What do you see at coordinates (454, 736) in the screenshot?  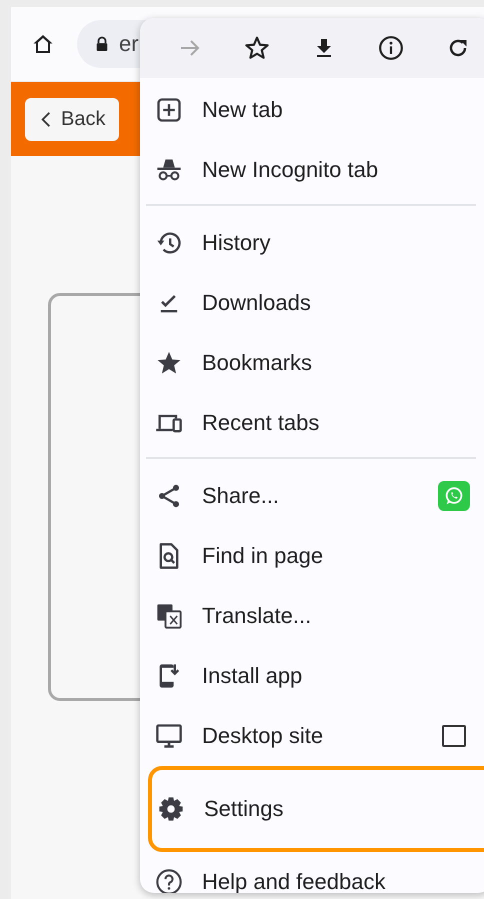 I see `checkbox` at bounding box center [454, 736].